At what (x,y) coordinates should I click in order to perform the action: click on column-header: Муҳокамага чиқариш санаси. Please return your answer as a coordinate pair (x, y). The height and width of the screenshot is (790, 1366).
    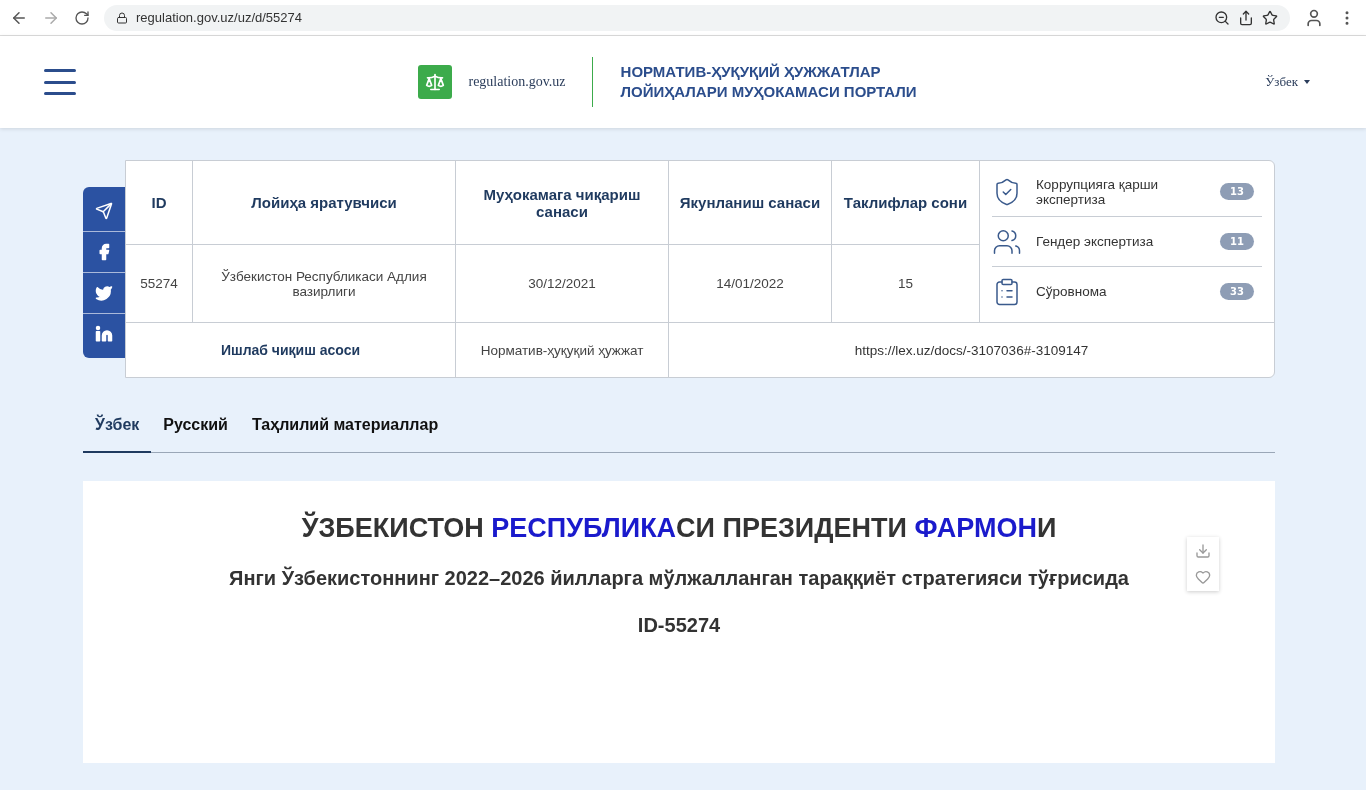
    Looking at the image, I should click on (562, 203).